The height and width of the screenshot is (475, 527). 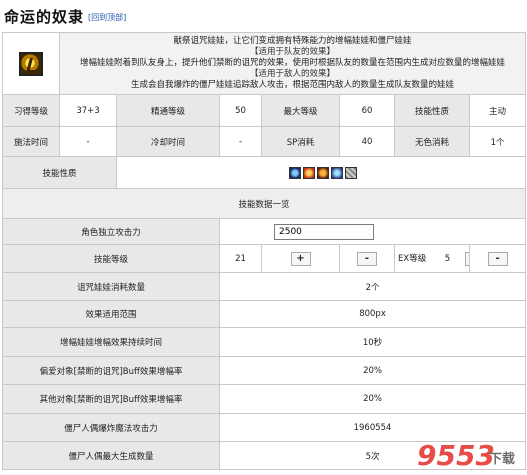 I want to click on stat-value: 5次, so click(x=372, y=455).